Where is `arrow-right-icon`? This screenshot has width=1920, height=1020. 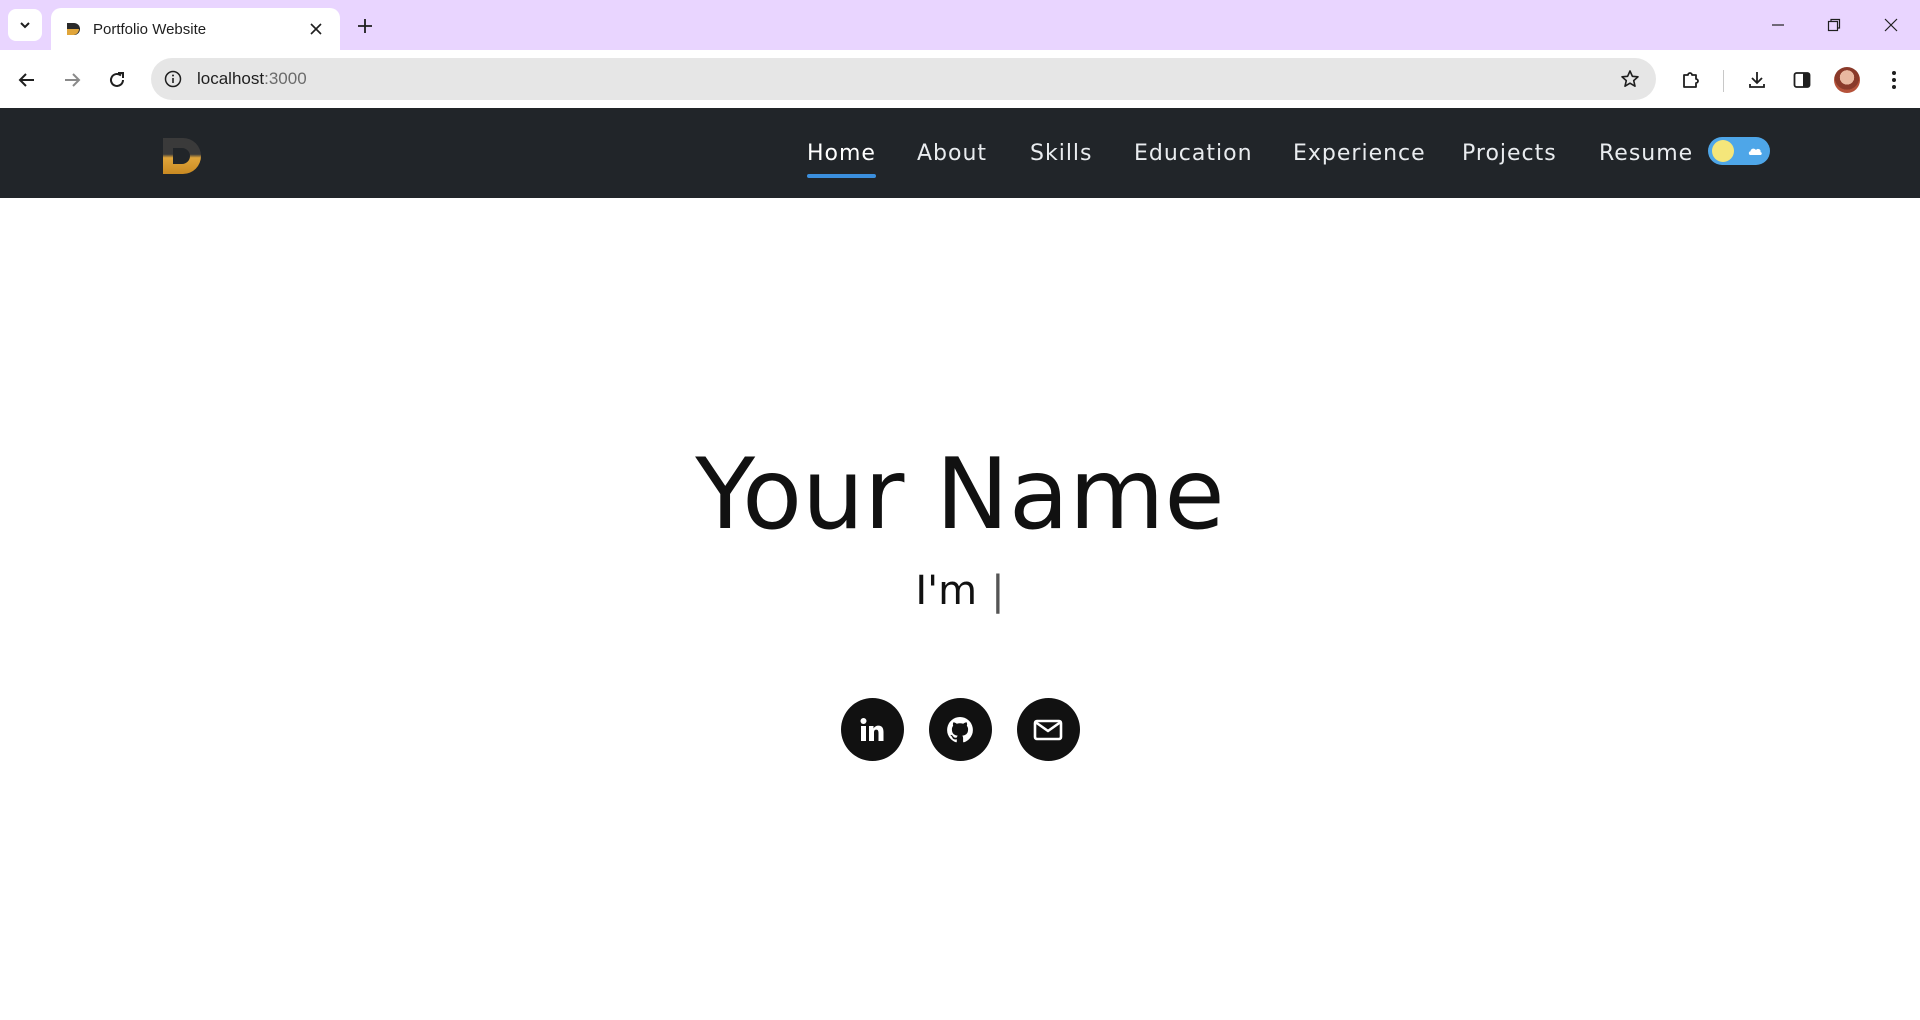
arrow-right-icon is located at coordinates (73, 80).